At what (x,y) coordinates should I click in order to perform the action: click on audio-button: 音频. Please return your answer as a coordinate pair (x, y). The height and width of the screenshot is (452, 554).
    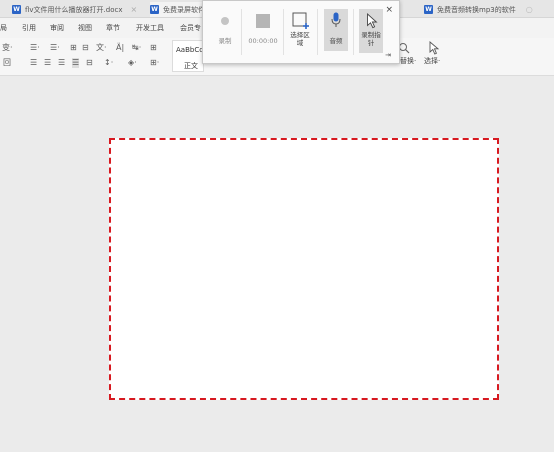
    Looking at the image, I should click on (336, 33).